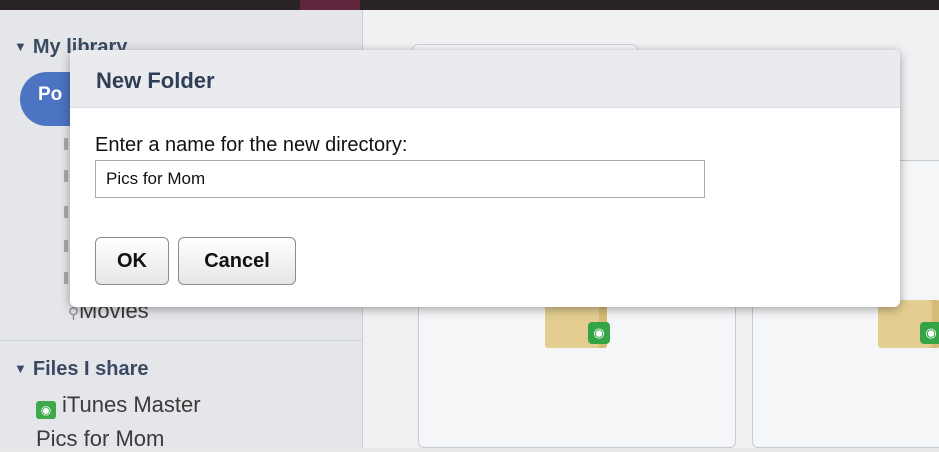 The height and width of the screenshot is (452, 939). I want to click on sidebar-item-pics-for-mom: Pics for Mom, so click(100, 439).